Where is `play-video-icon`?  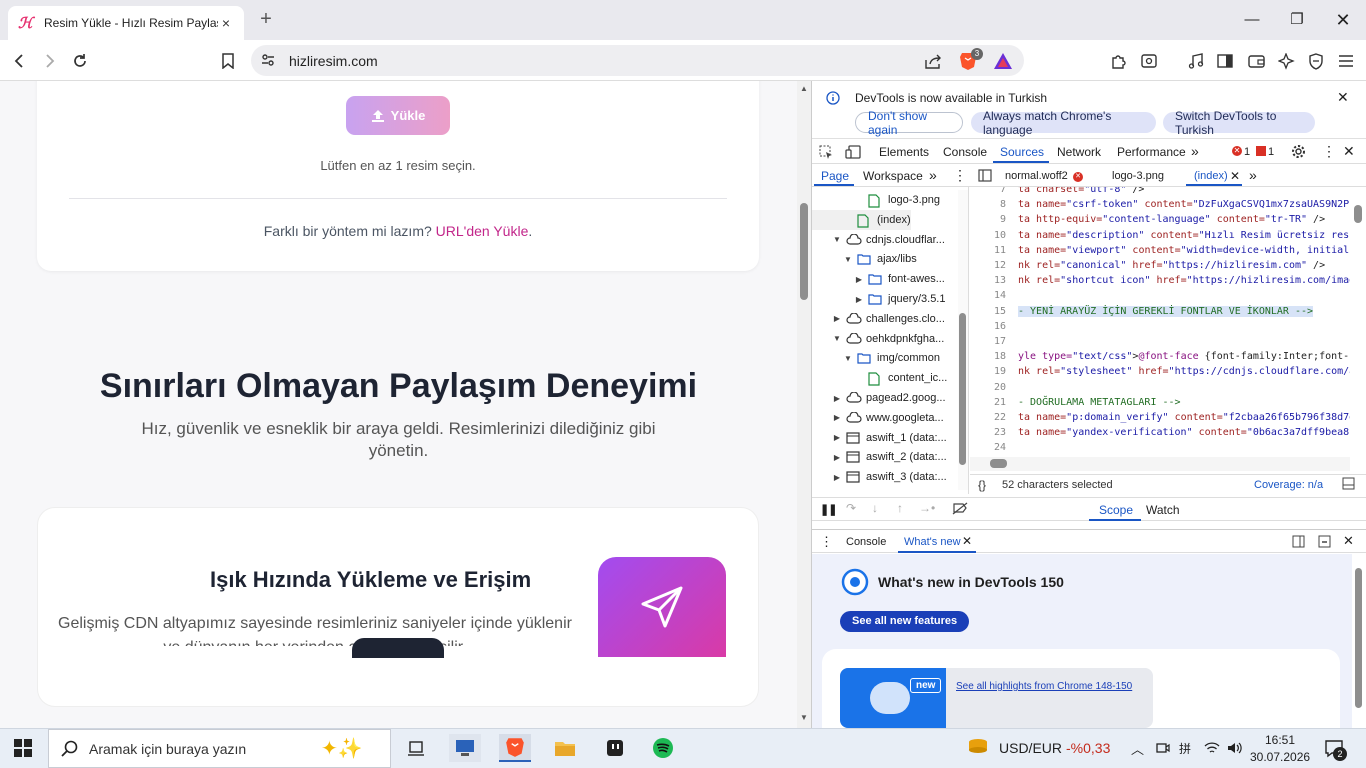
play-video-icon is located at coordinates (890, 698).